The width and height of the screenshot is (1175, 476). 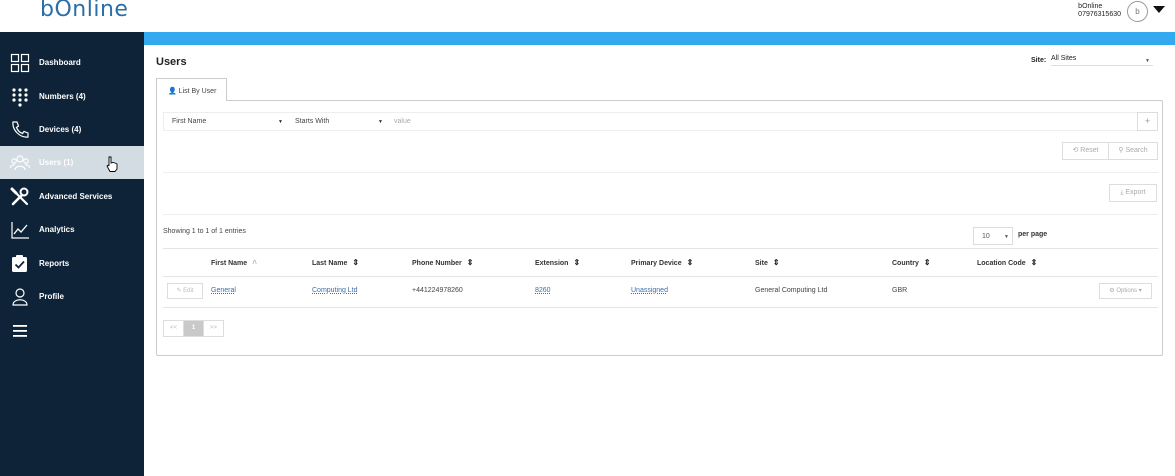 I want to click on avatar: b, so click(x=1137, y=11).